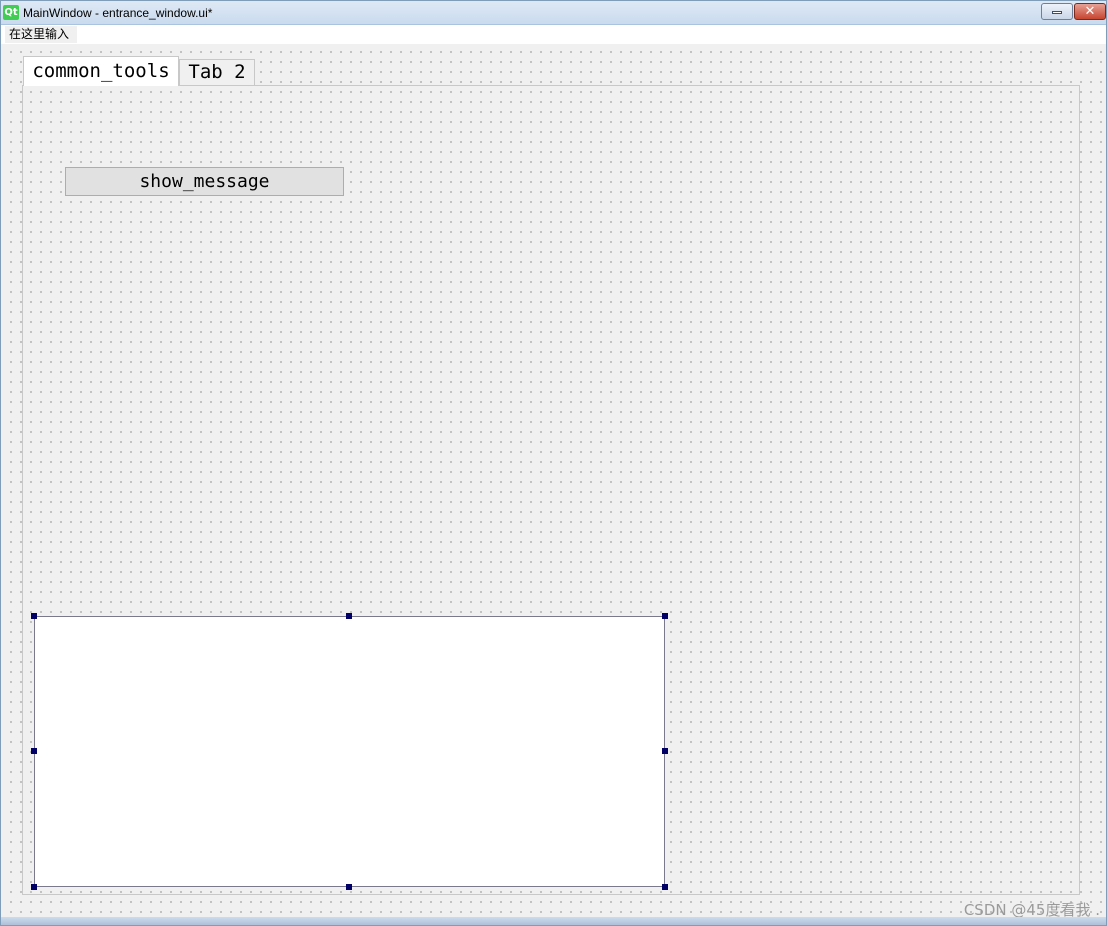 This screenshot has height=926, width=1107. What do you see at coordinates (349, 887) in the screenshot?
I see `resize-handle-bottom` at bounding box center [349, 887].